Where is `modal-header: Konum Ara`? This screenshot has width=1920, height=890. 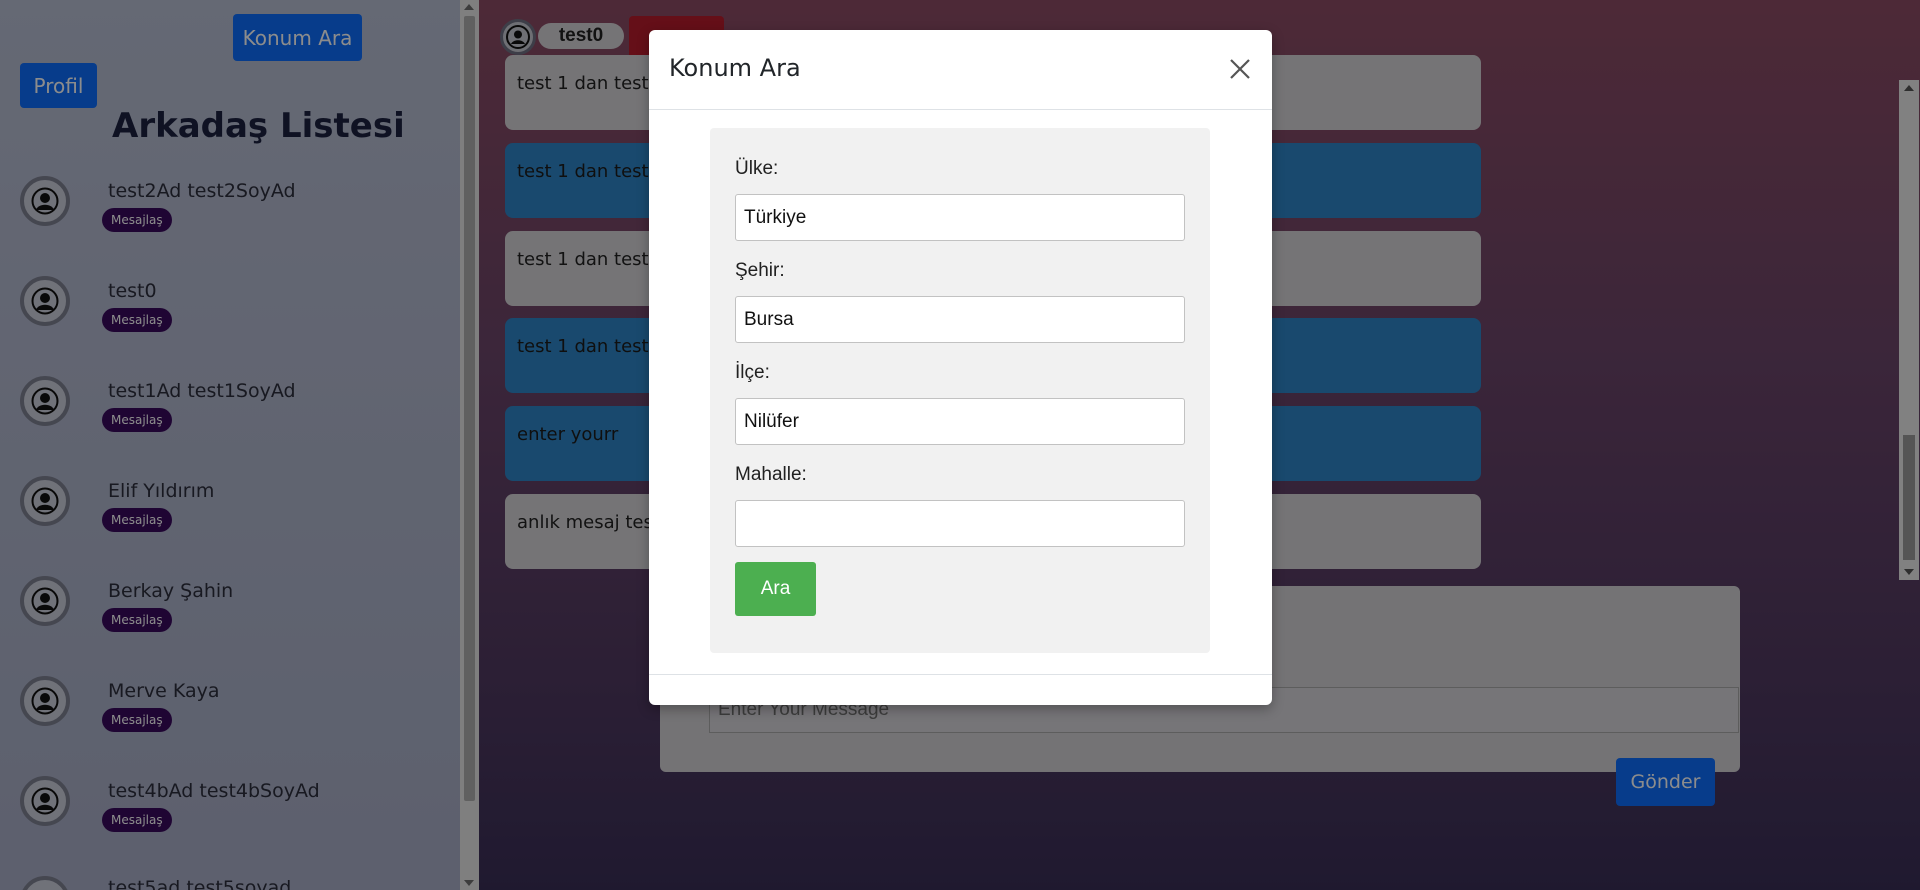 modal-header: Konum Ara is located at coordinates (960, 70).